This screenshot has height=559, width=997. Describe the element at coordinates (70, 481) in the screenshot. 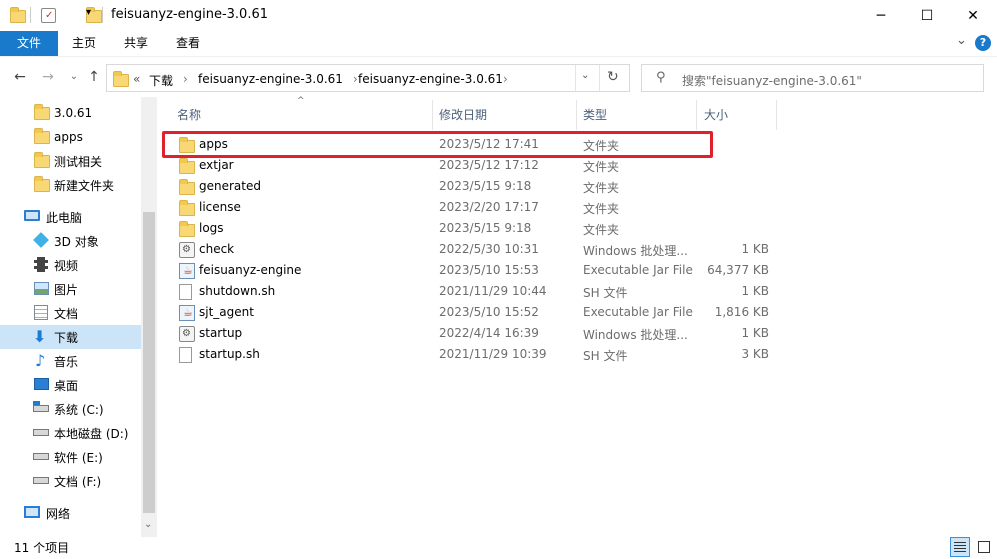

I see `sidebar-item-drive-f: 文档 (F:)` at that location.